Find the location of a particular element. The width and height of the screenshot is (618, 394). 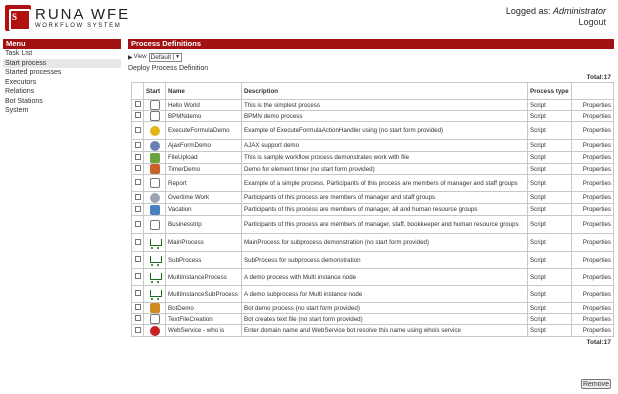

row-select-cell is located at coordinates (137, 105).